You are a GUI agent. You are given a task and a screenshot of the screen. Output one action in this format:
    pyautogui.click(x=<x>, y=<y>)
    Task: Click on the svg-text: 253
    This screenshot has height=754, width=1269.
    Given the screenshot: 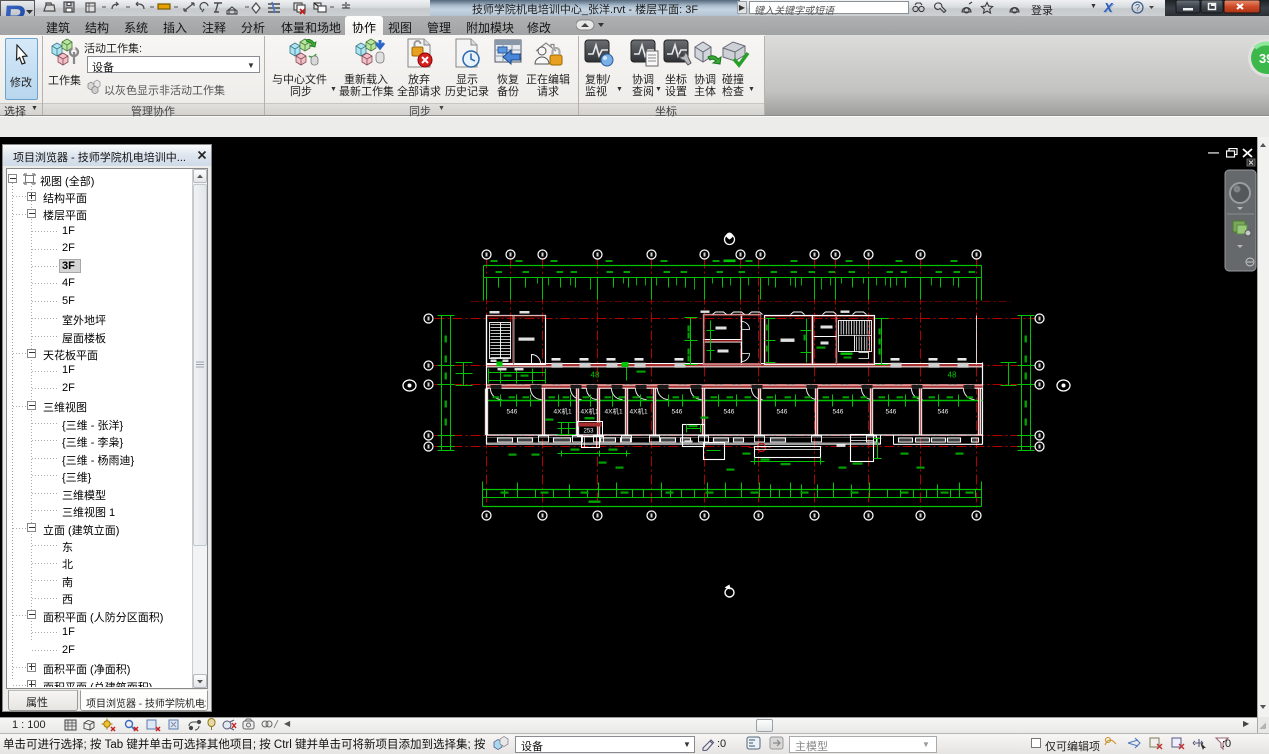 What is the action you would take?
    pyautogui.click(x=589, y=432)
    